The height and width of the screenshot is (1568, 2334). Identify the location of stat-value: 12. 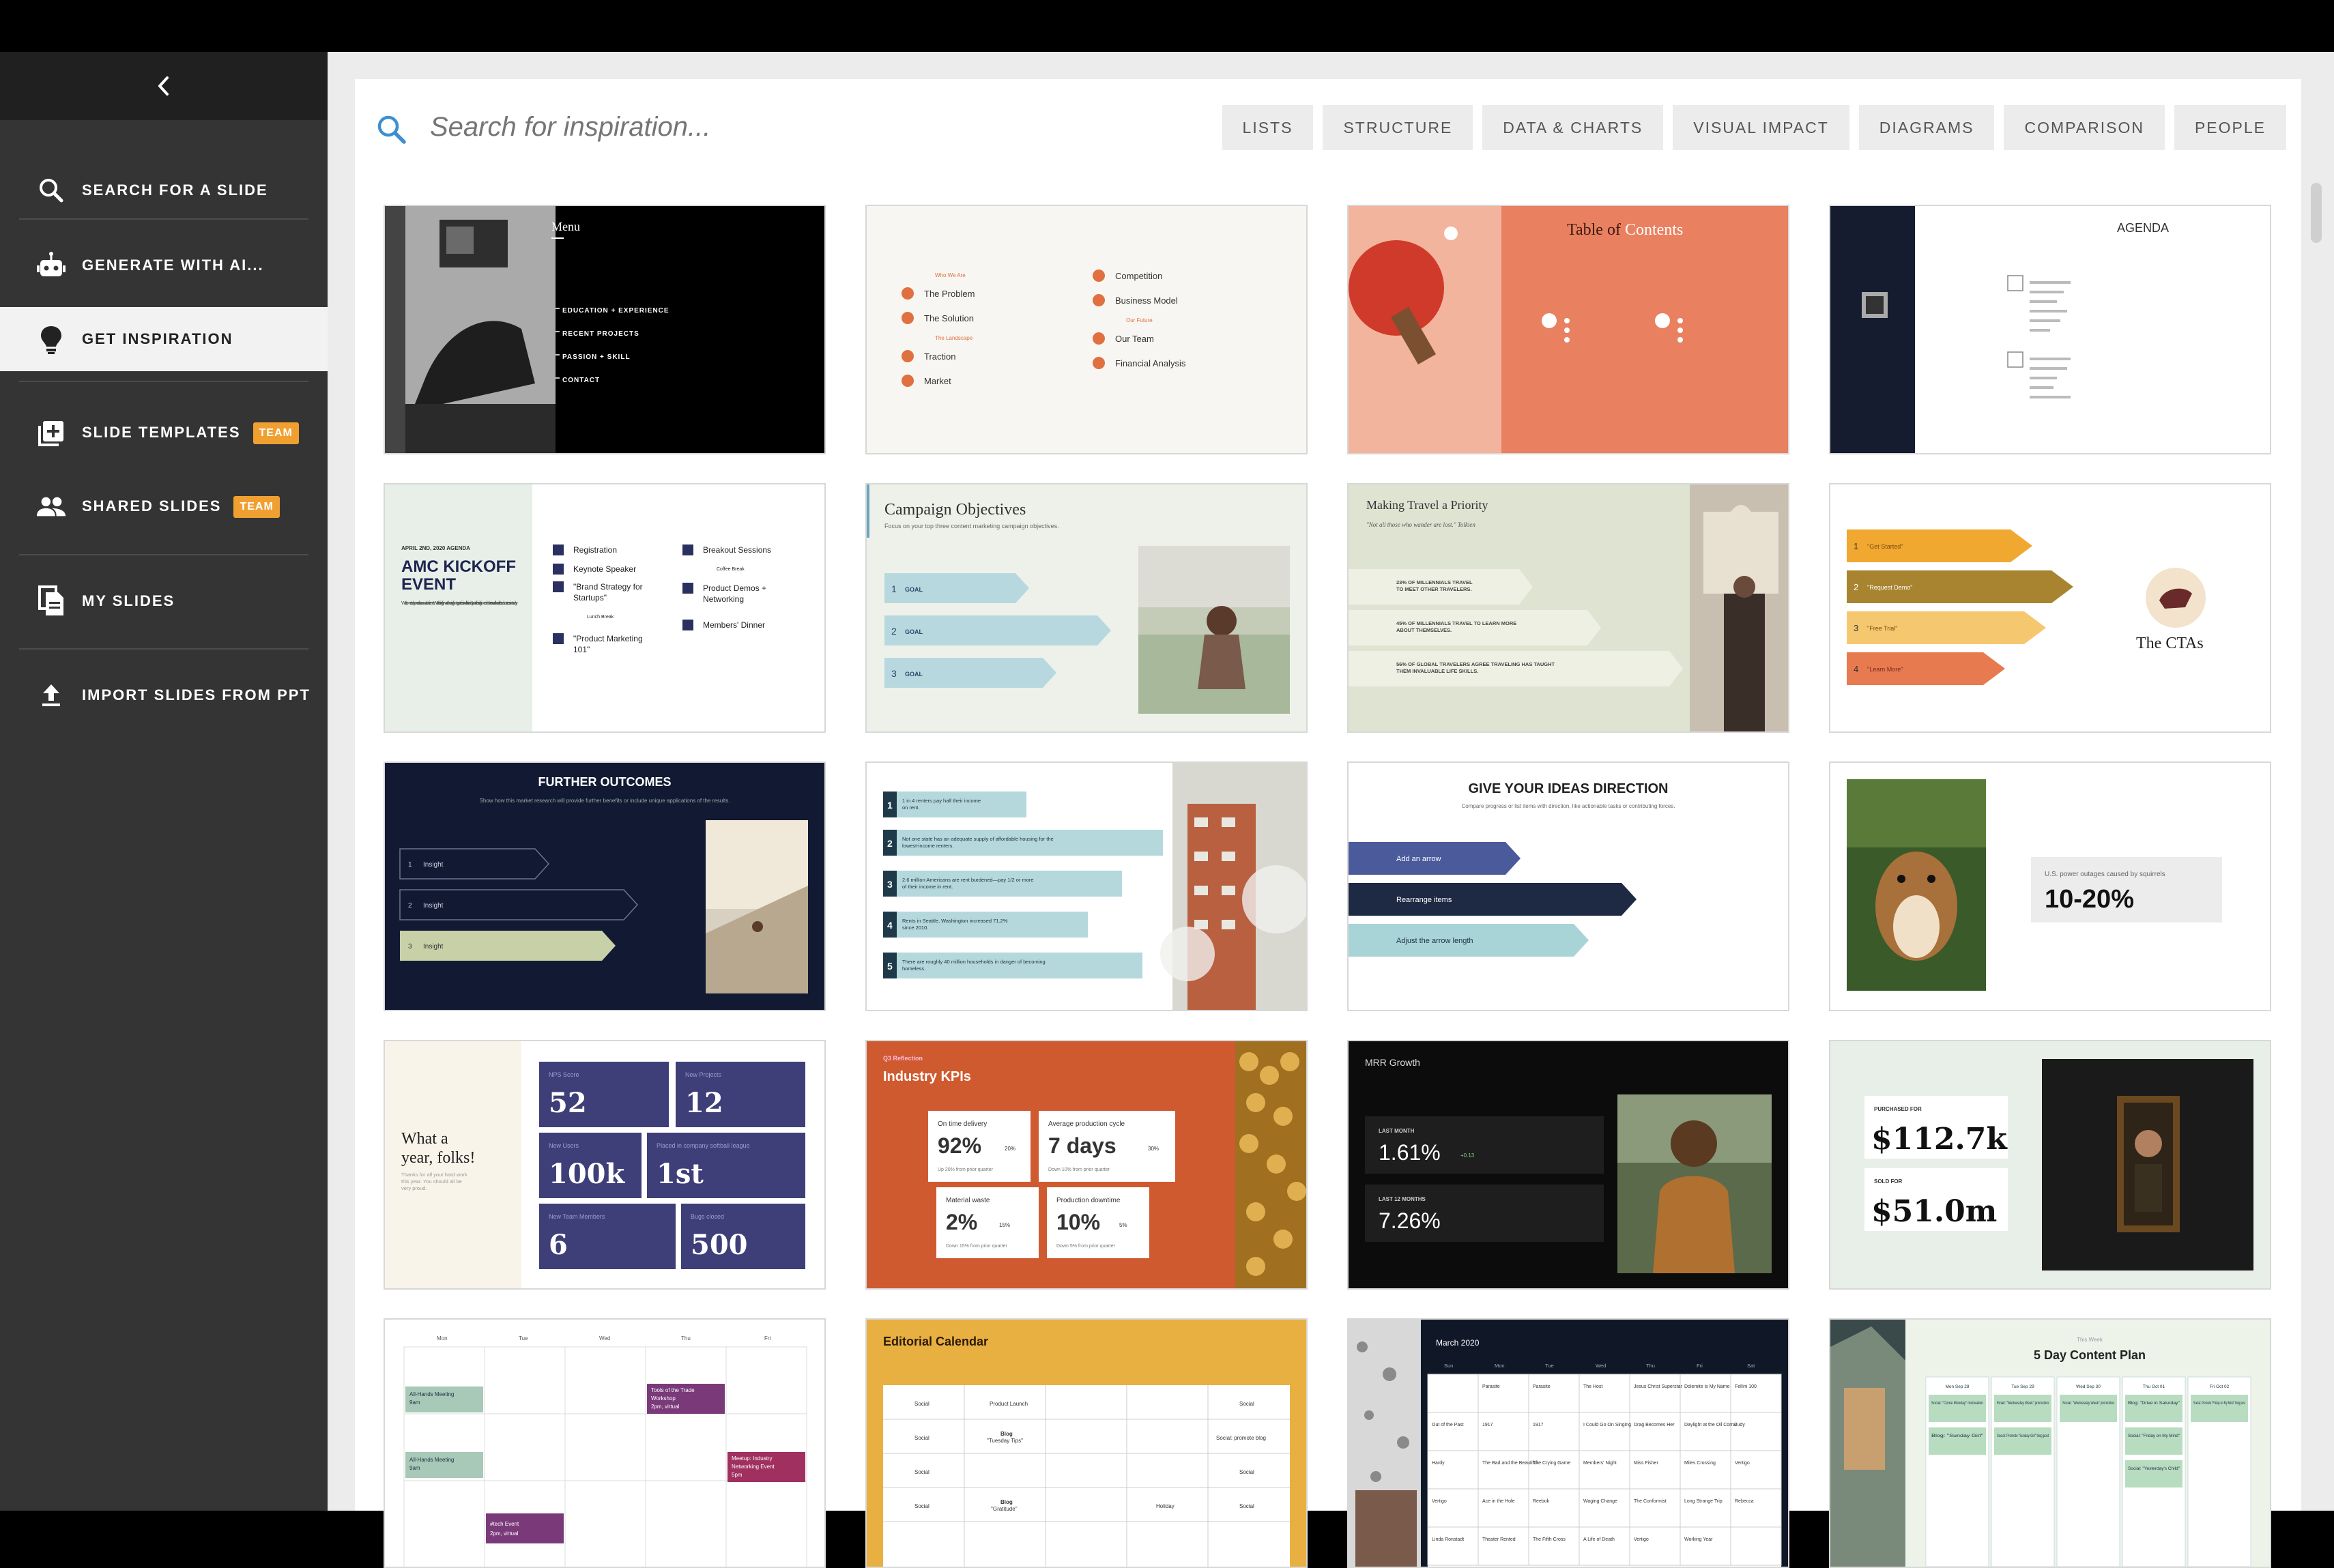
(704, 1103).